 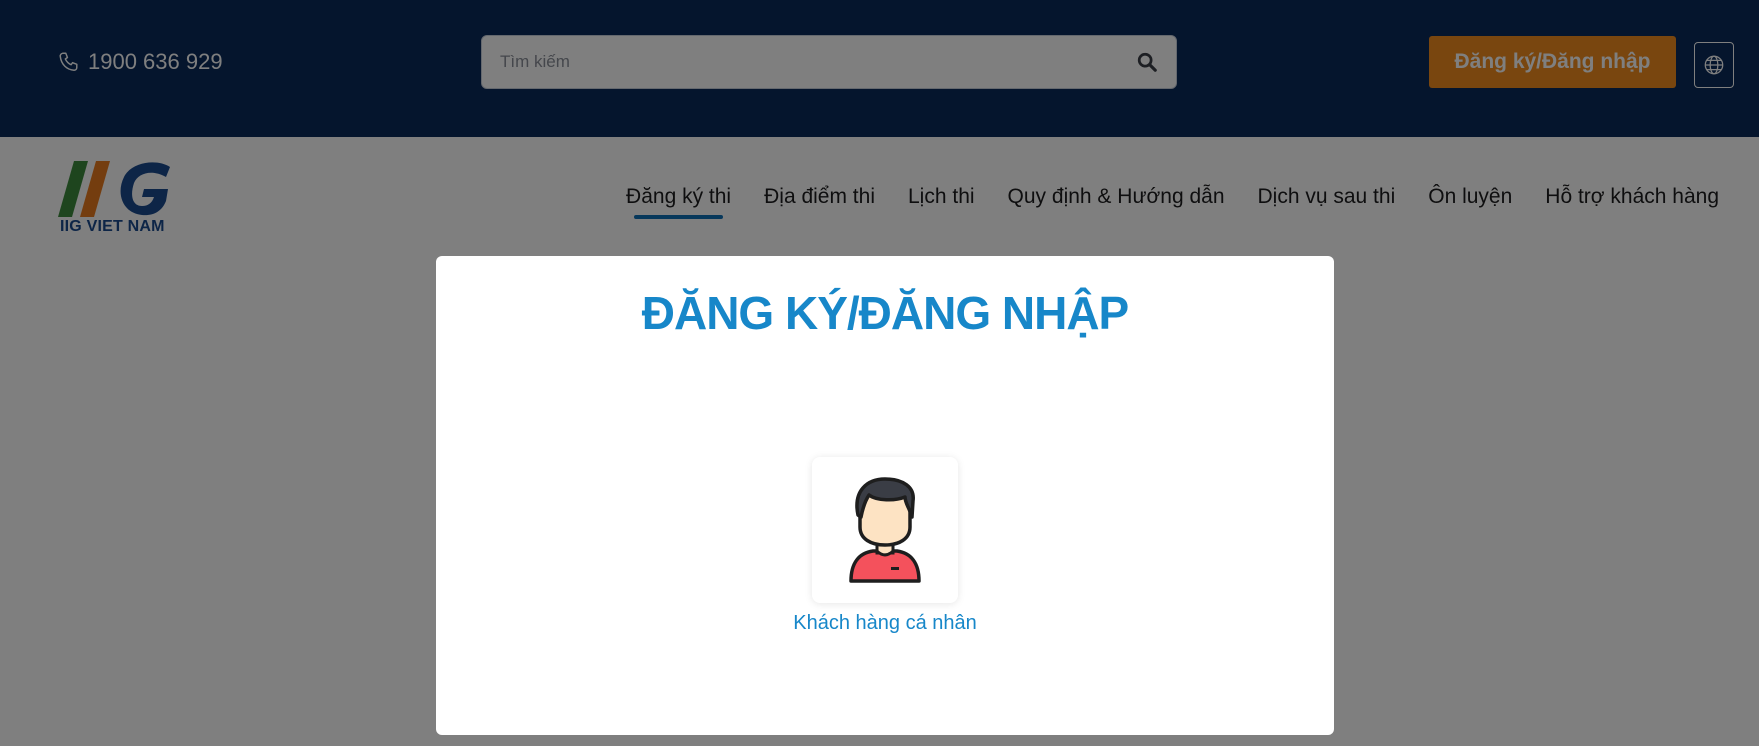 I want to click on person-avatar-icon, so click(x=885, y=530).